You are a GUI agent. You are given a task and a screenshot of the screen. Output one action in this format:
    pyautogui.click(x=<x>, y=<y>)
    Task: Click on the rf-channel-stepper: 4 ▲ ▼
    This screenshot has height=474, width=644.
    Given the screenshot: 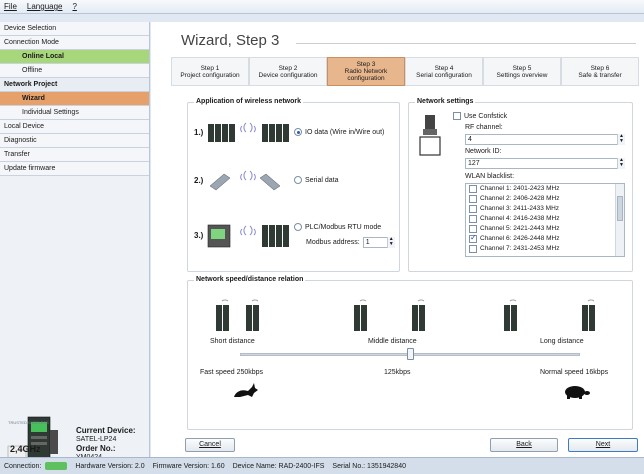 What is the action you would take?
    pyautogui.click(x=545, y=139)
    